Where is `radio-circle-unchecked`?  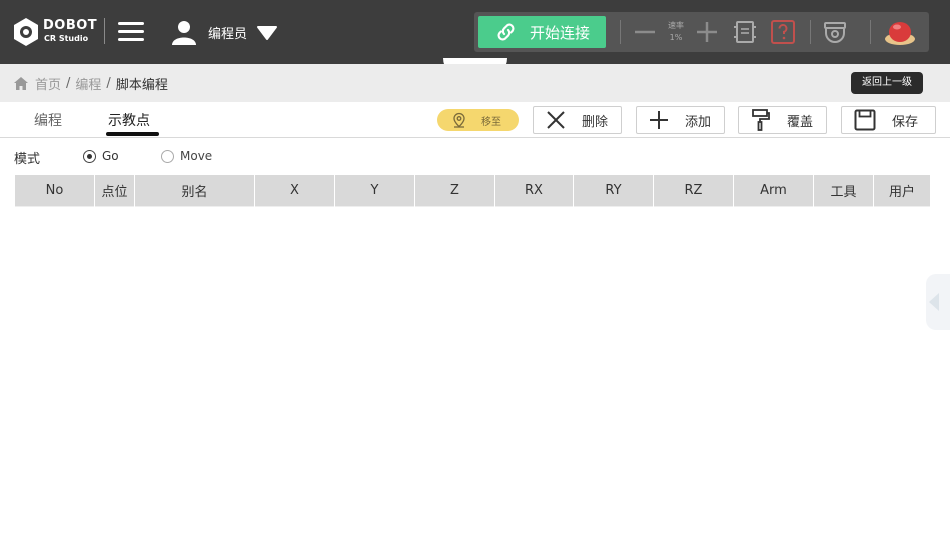
radio-circle-unchecked is located at coordinates (167, 156).